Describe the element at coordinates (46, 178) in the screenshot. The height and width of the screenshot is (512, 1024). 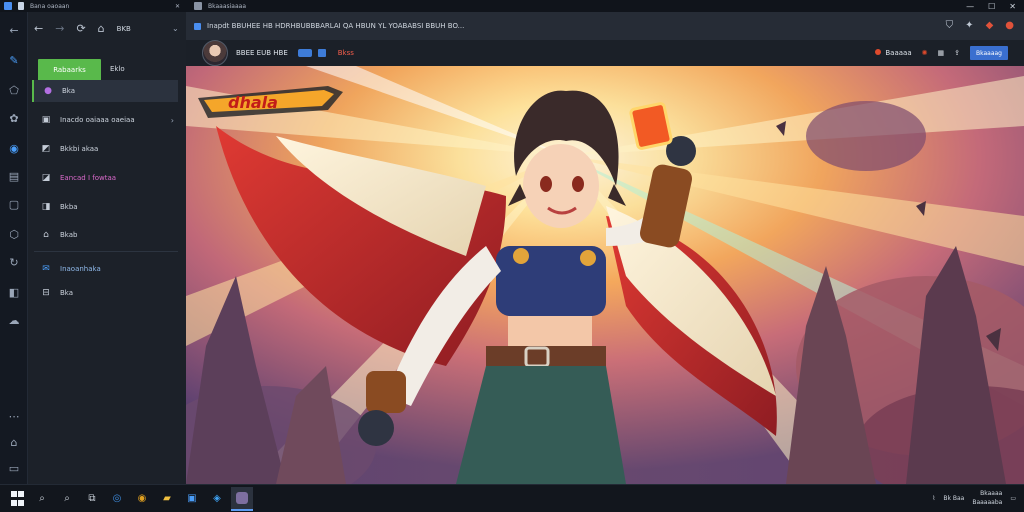
I see `chat-icon: ◪` at that location.